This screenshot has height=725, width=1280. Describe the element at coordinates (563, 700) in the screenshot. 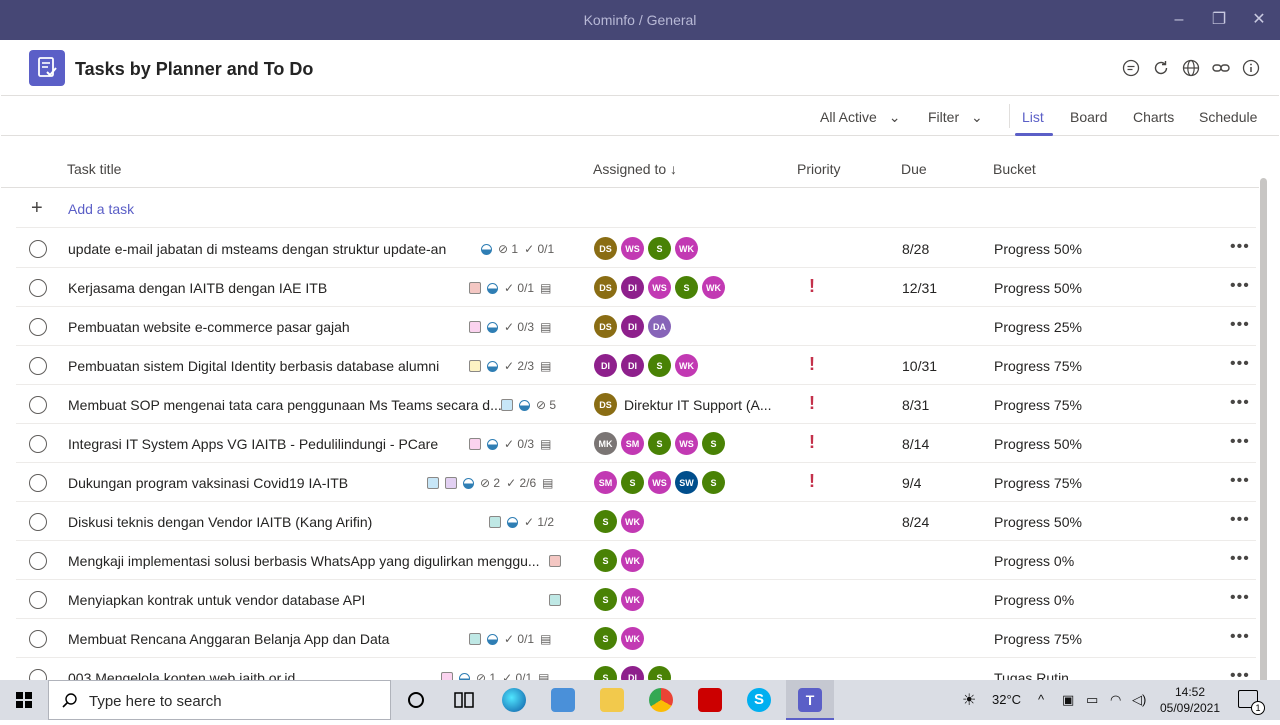

I see `app-icon` at that location.